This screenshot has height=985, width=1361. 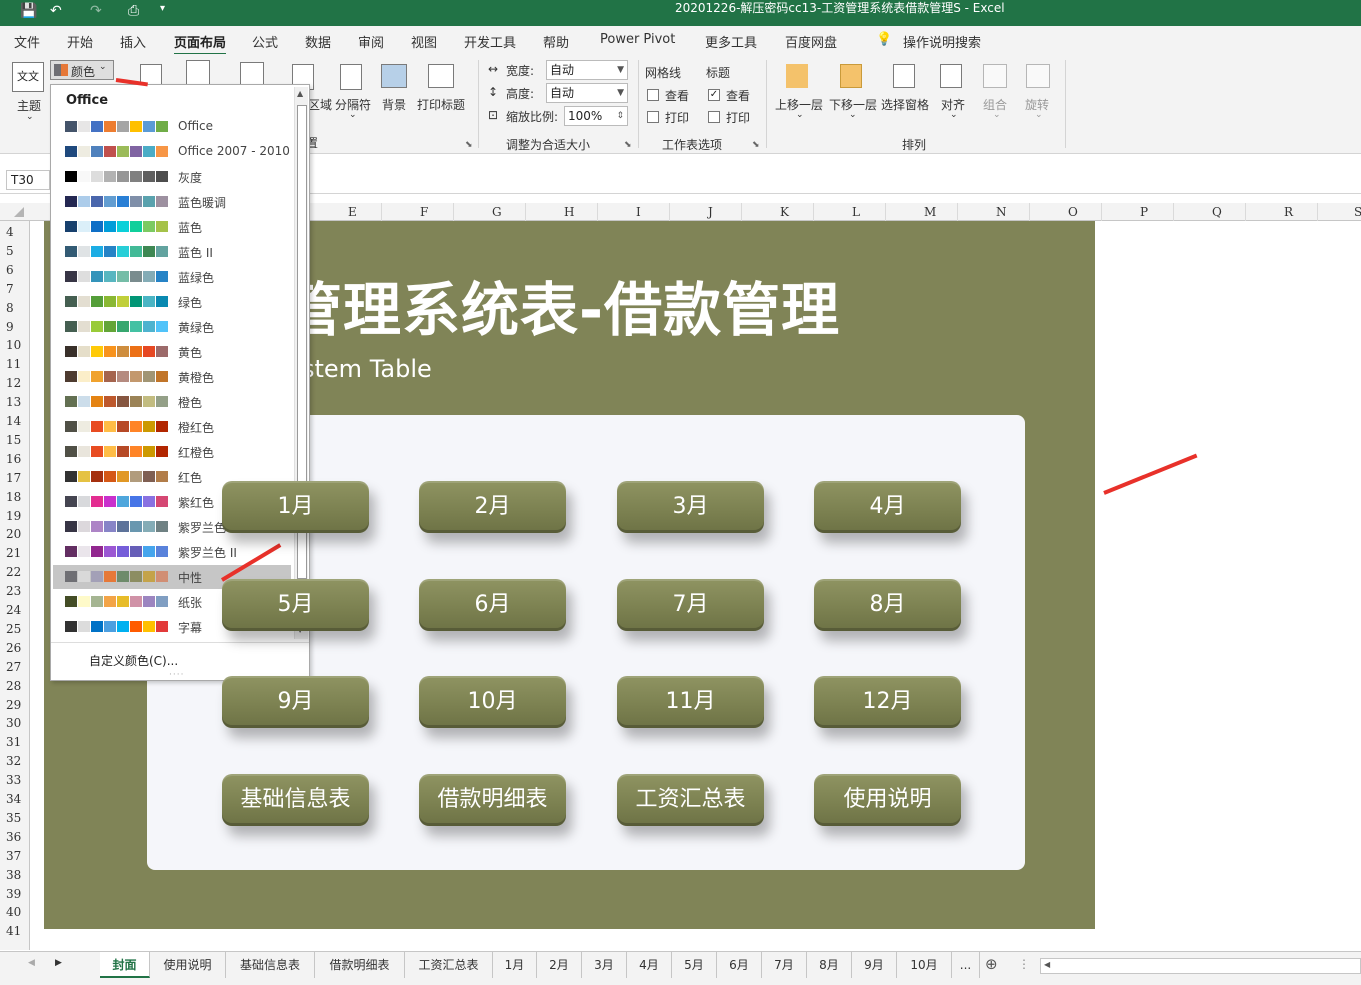 What do you see at coordinates (10, 308) in the screenshot?
I see `row-header: 8` at bounding box center [10, 308].